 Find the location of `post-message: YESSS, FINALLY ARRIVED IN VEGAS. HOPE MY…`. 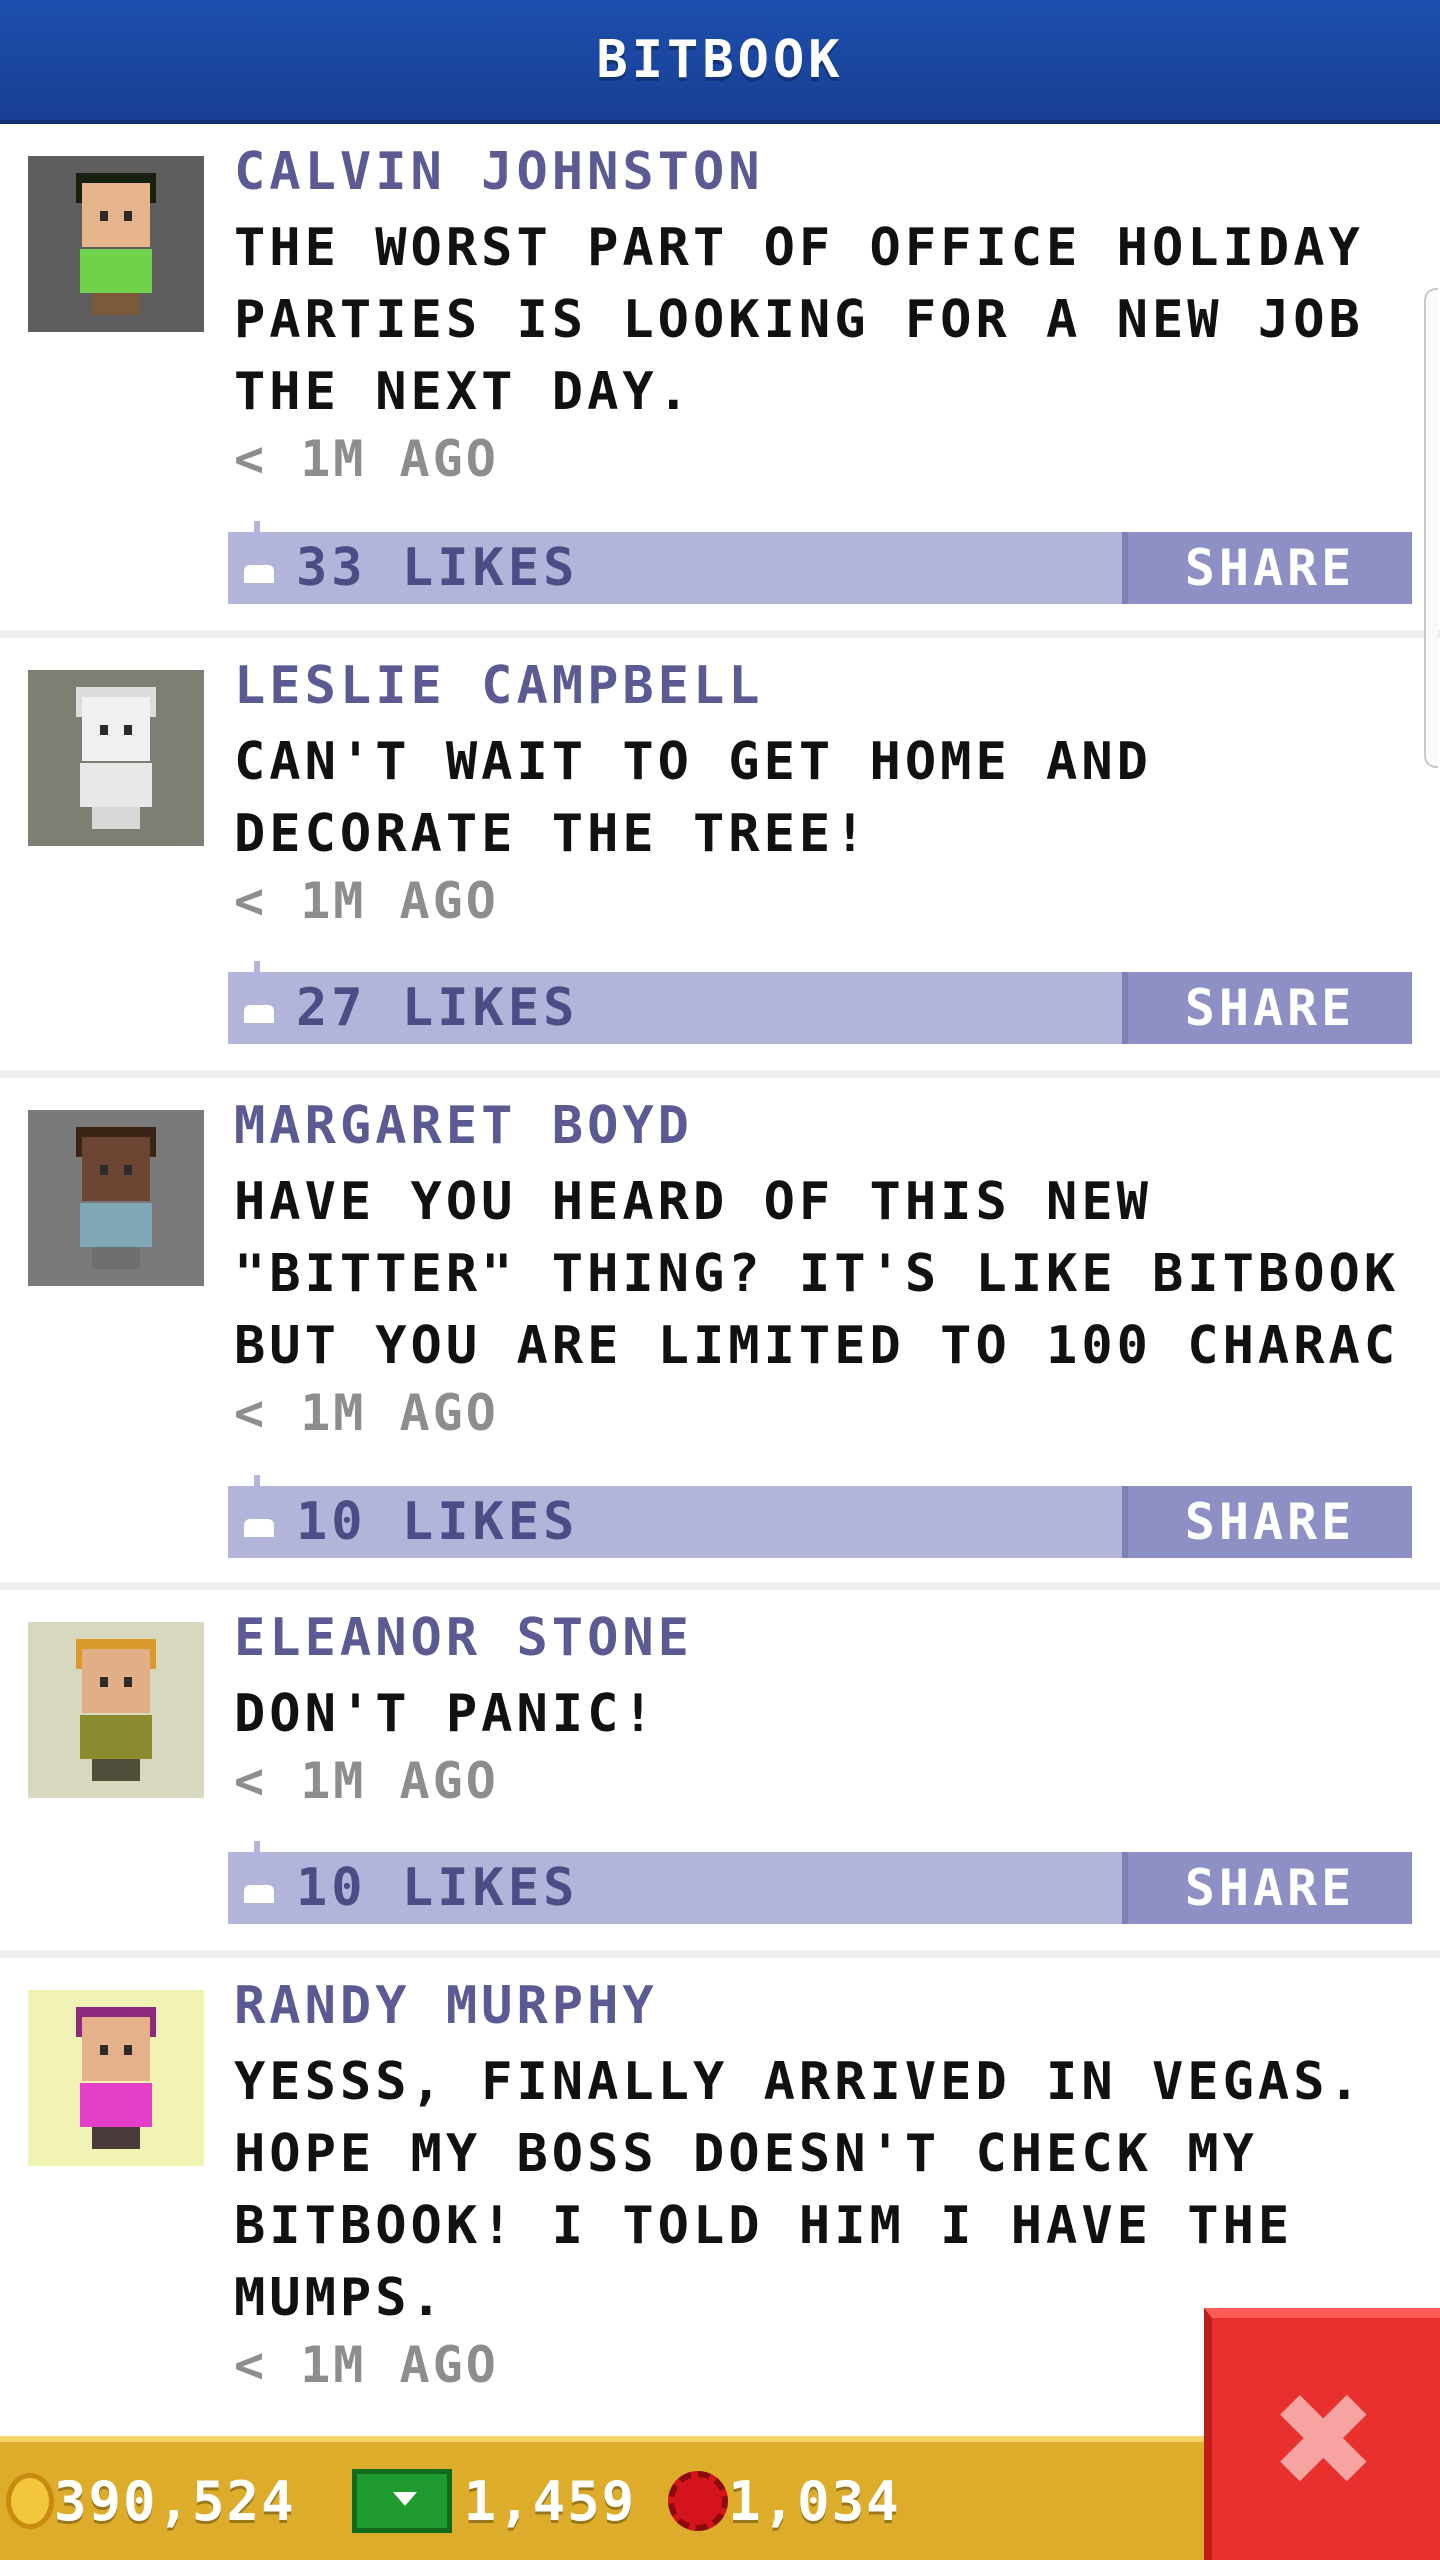

post-message: YESSS, FINALLY ARRIVED IN VEGAS. HOPE MY… is located at coordinates (799, 2190).